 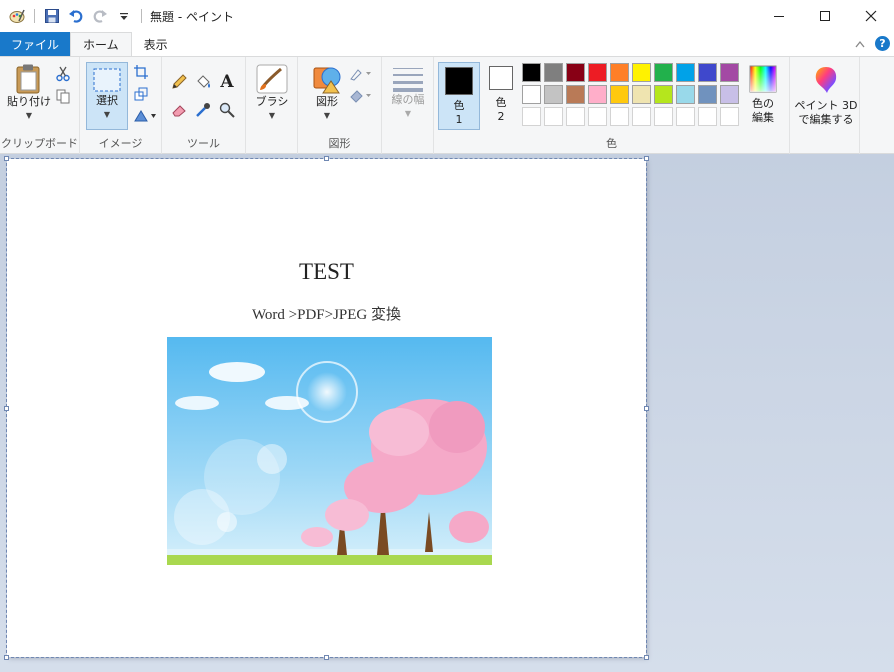 I want to click on close-button, so click(x=871, y=16).